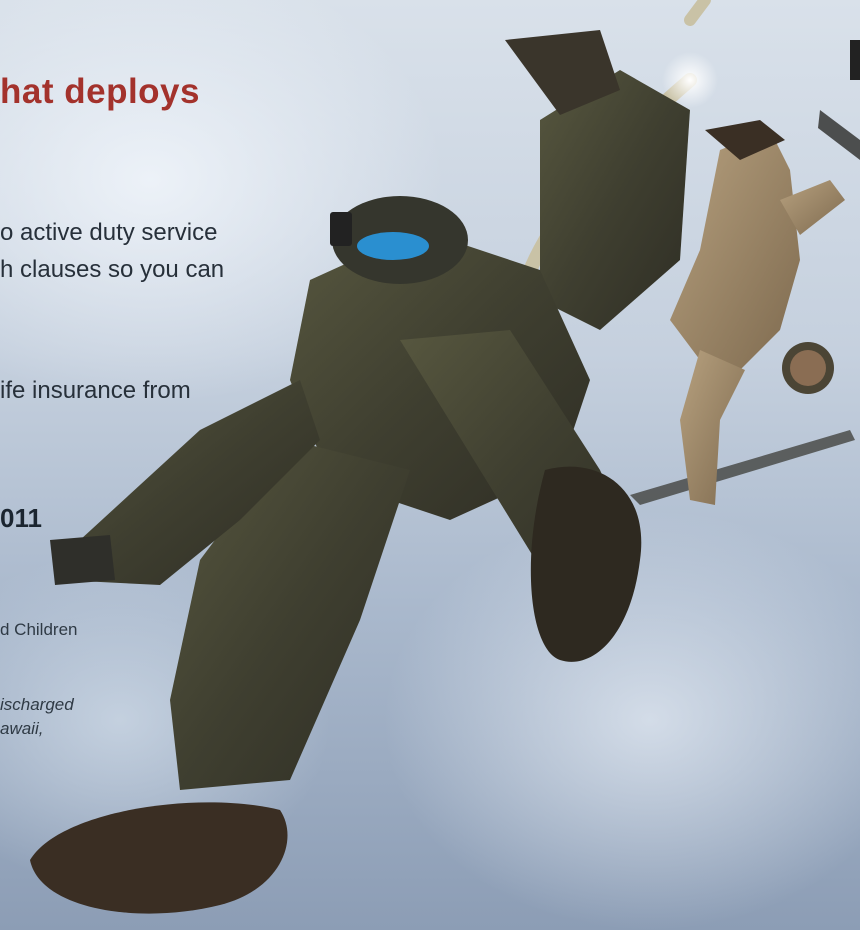 The width and height of the screenshot is (860, 930). What do you see at coordinates (39, 629) in the screenshot?
I see `footnote-line: d Children` at bounding box center [39, 629].